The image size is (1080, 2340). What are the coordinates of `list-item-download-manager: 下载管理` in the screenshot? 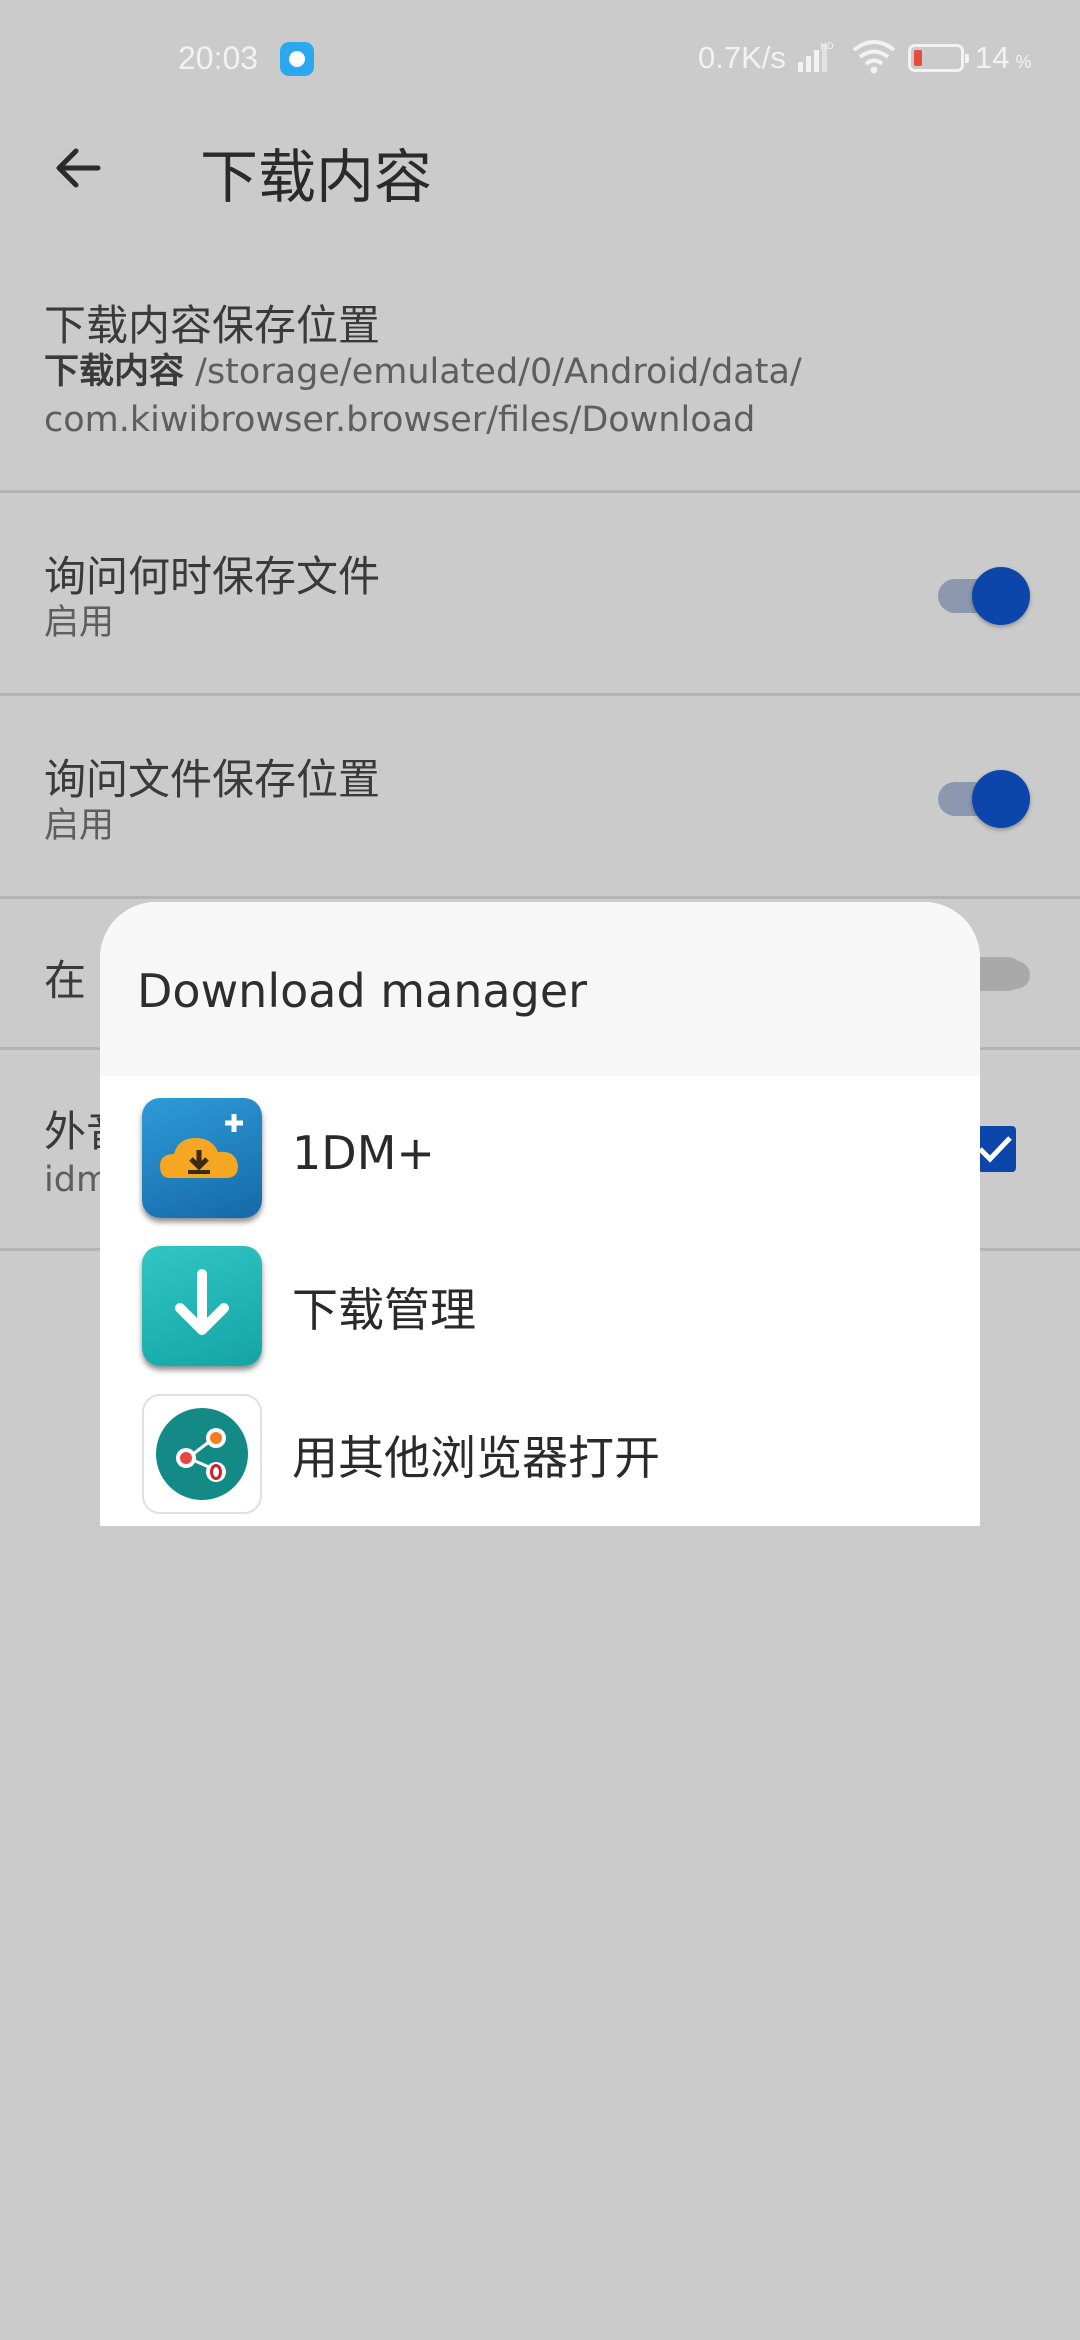 It's located at (540, 1309).